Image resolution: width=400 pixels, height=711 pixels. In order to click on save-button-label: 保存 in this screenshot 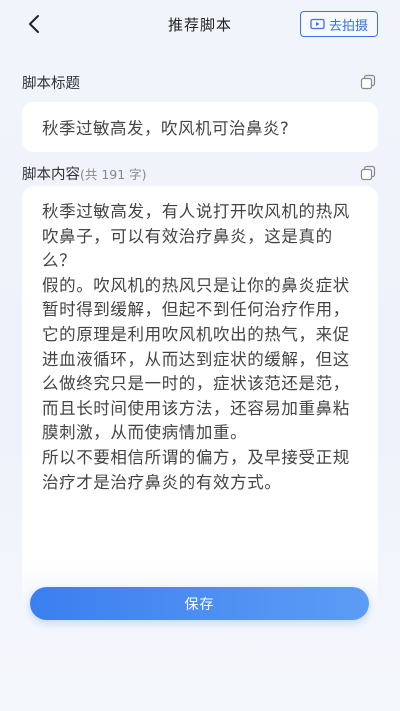, I will do `click(199, 604)`.